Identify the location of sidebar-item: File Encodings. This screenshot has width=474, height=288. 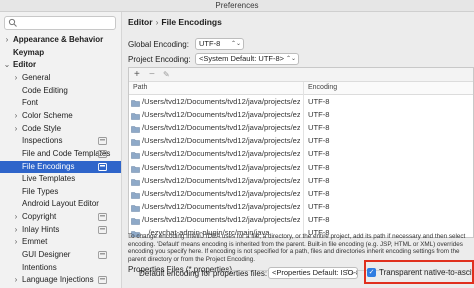
(60, 167).